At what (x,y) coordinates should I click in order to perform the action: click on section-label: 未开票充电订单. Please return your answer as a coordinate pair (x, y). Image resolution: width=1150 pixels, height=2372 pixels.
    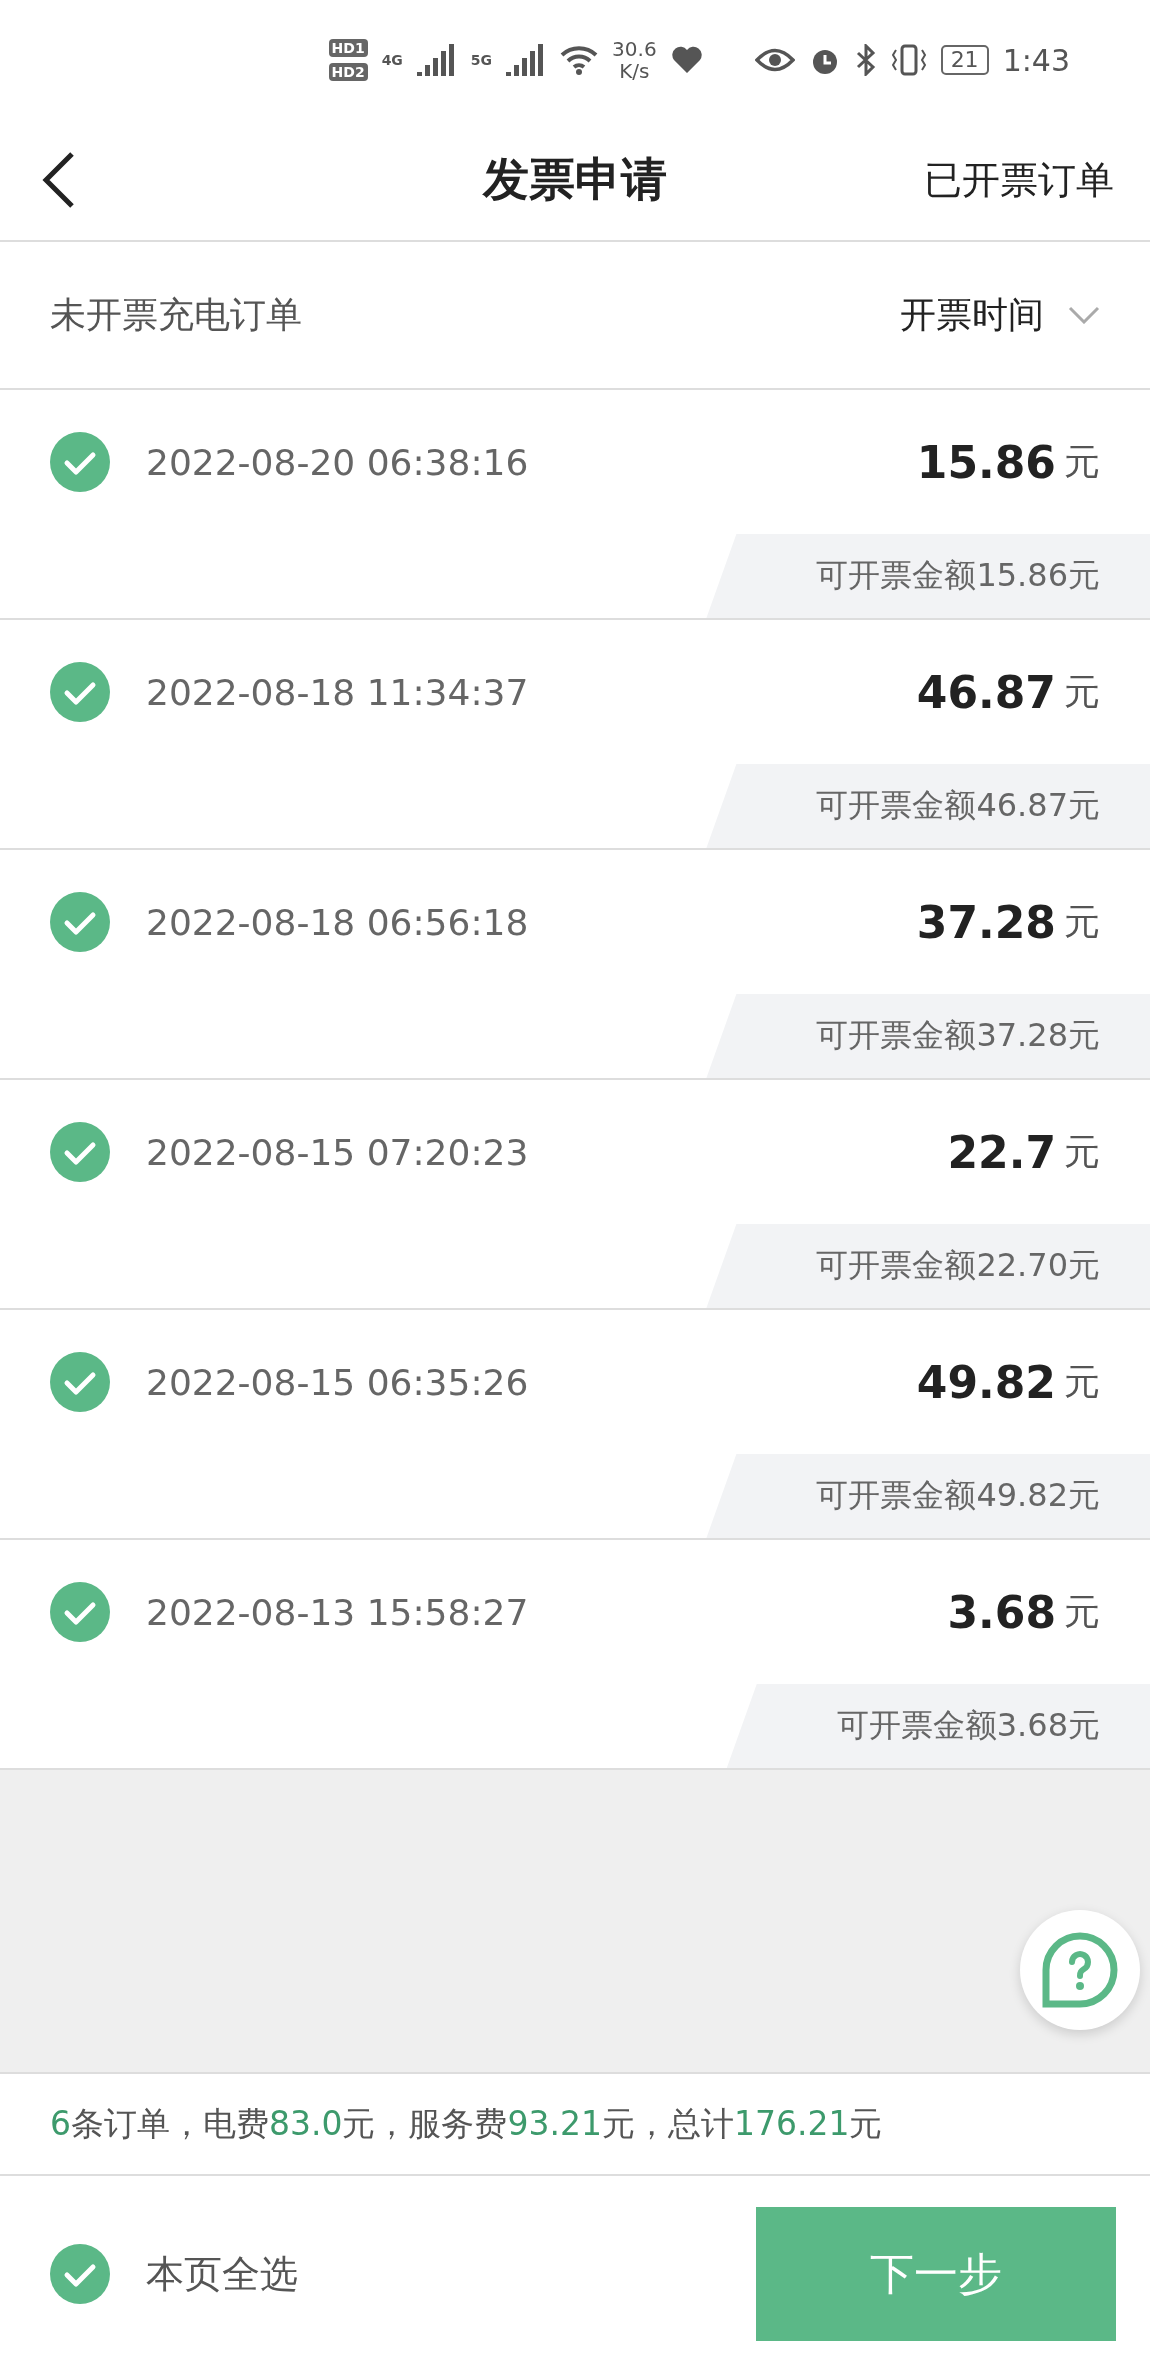
    Looking at the image, I should click on (176, 314).